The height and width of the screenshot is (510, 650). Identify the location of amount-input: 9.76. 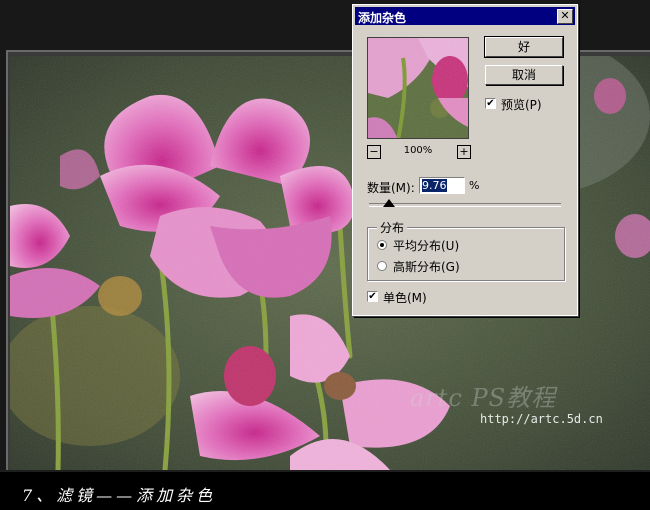
(442, 185).